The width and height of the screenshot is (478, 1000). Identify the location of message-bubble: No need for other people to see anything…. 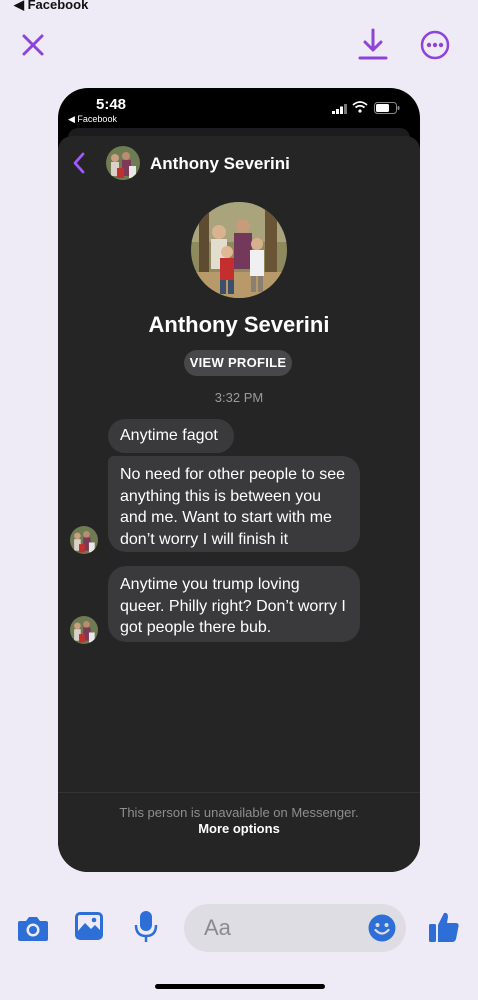
(234, 504).